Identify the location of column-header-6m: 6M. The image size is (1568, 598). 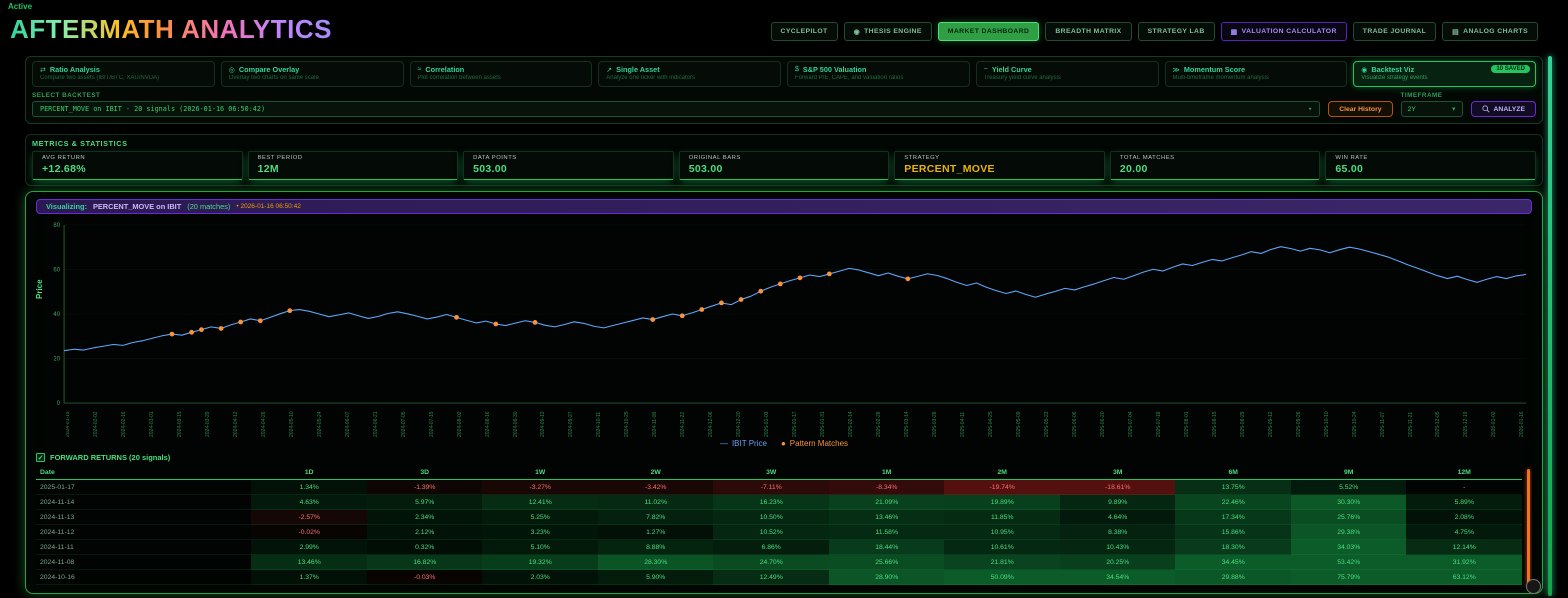
(1233, 473).